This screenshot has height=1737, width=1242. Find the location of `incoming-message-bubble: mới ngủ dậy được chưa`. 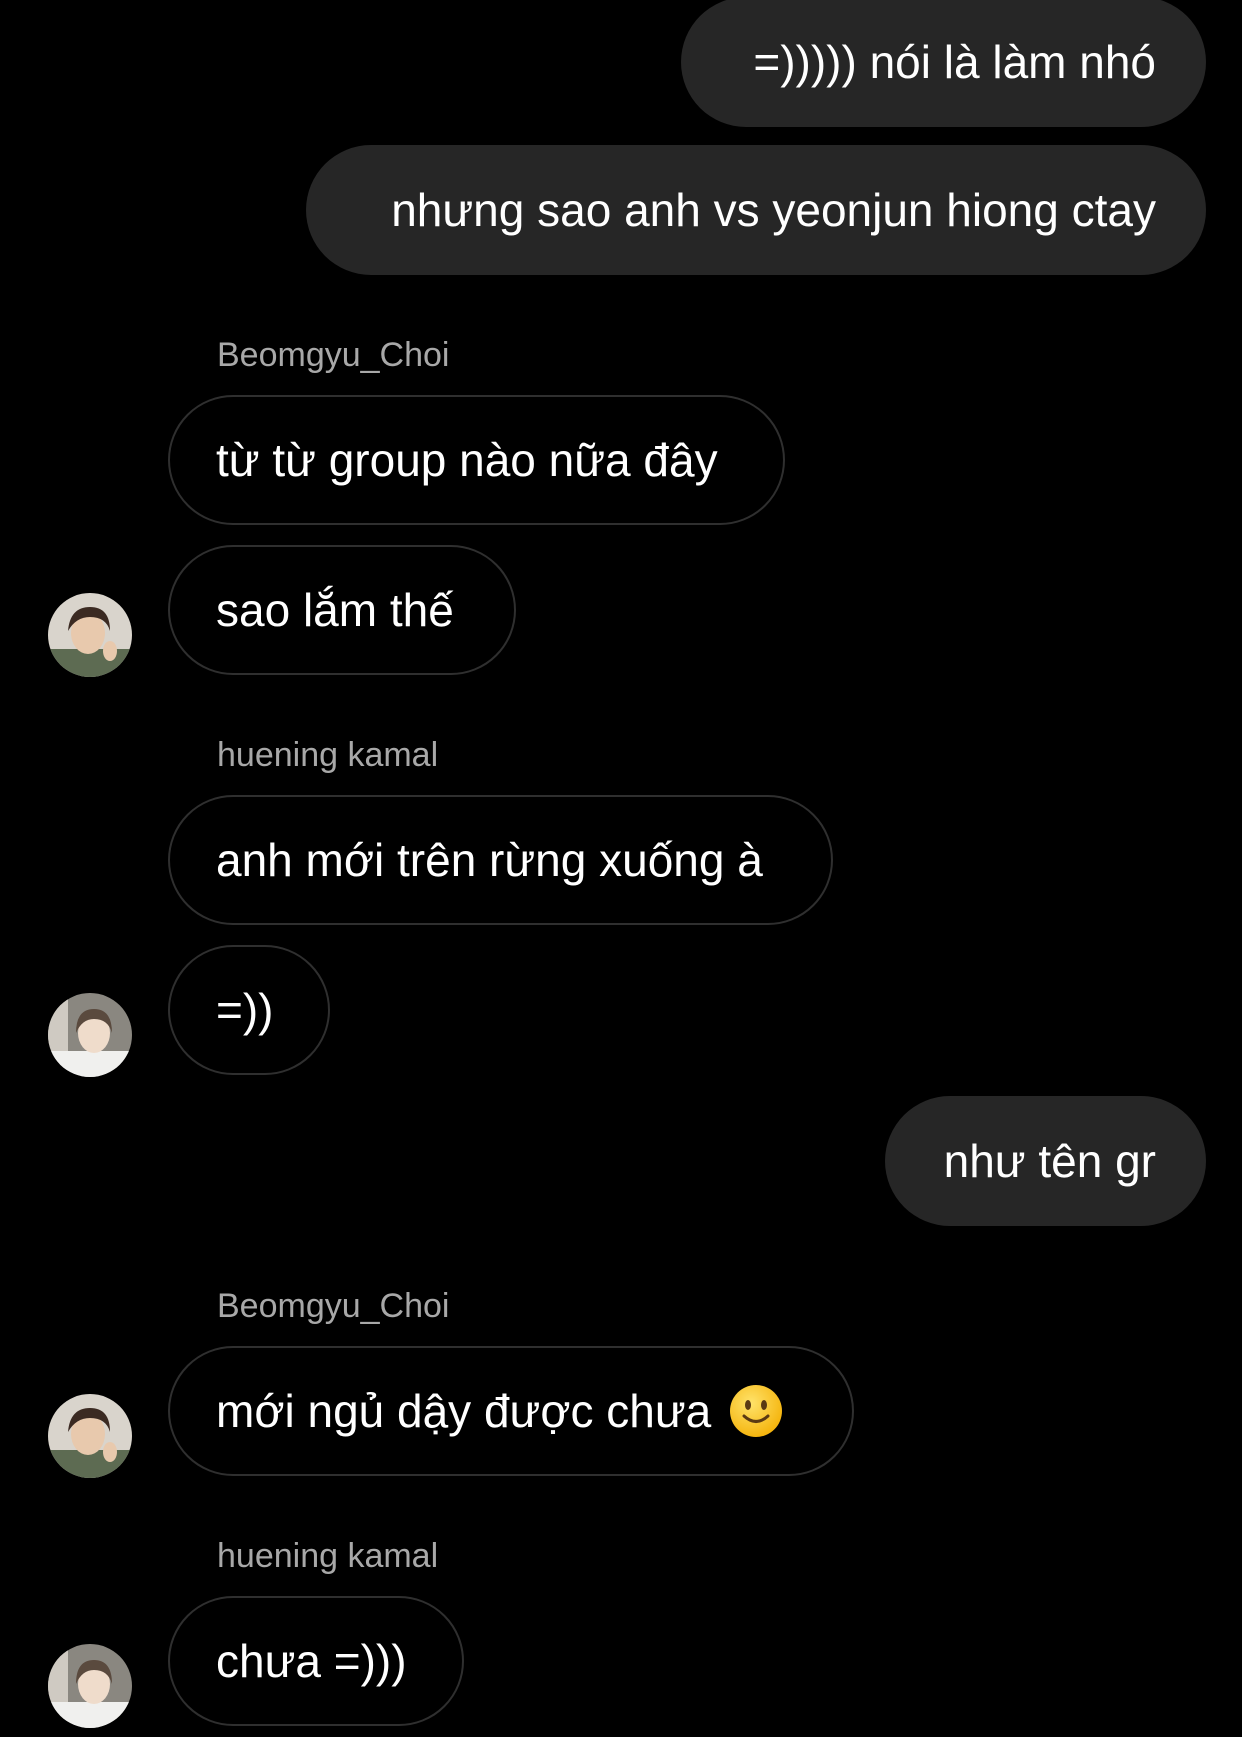

incoming-message-bubble: mới ngủ dậy được chưa is located at coordinates (511, 1411).